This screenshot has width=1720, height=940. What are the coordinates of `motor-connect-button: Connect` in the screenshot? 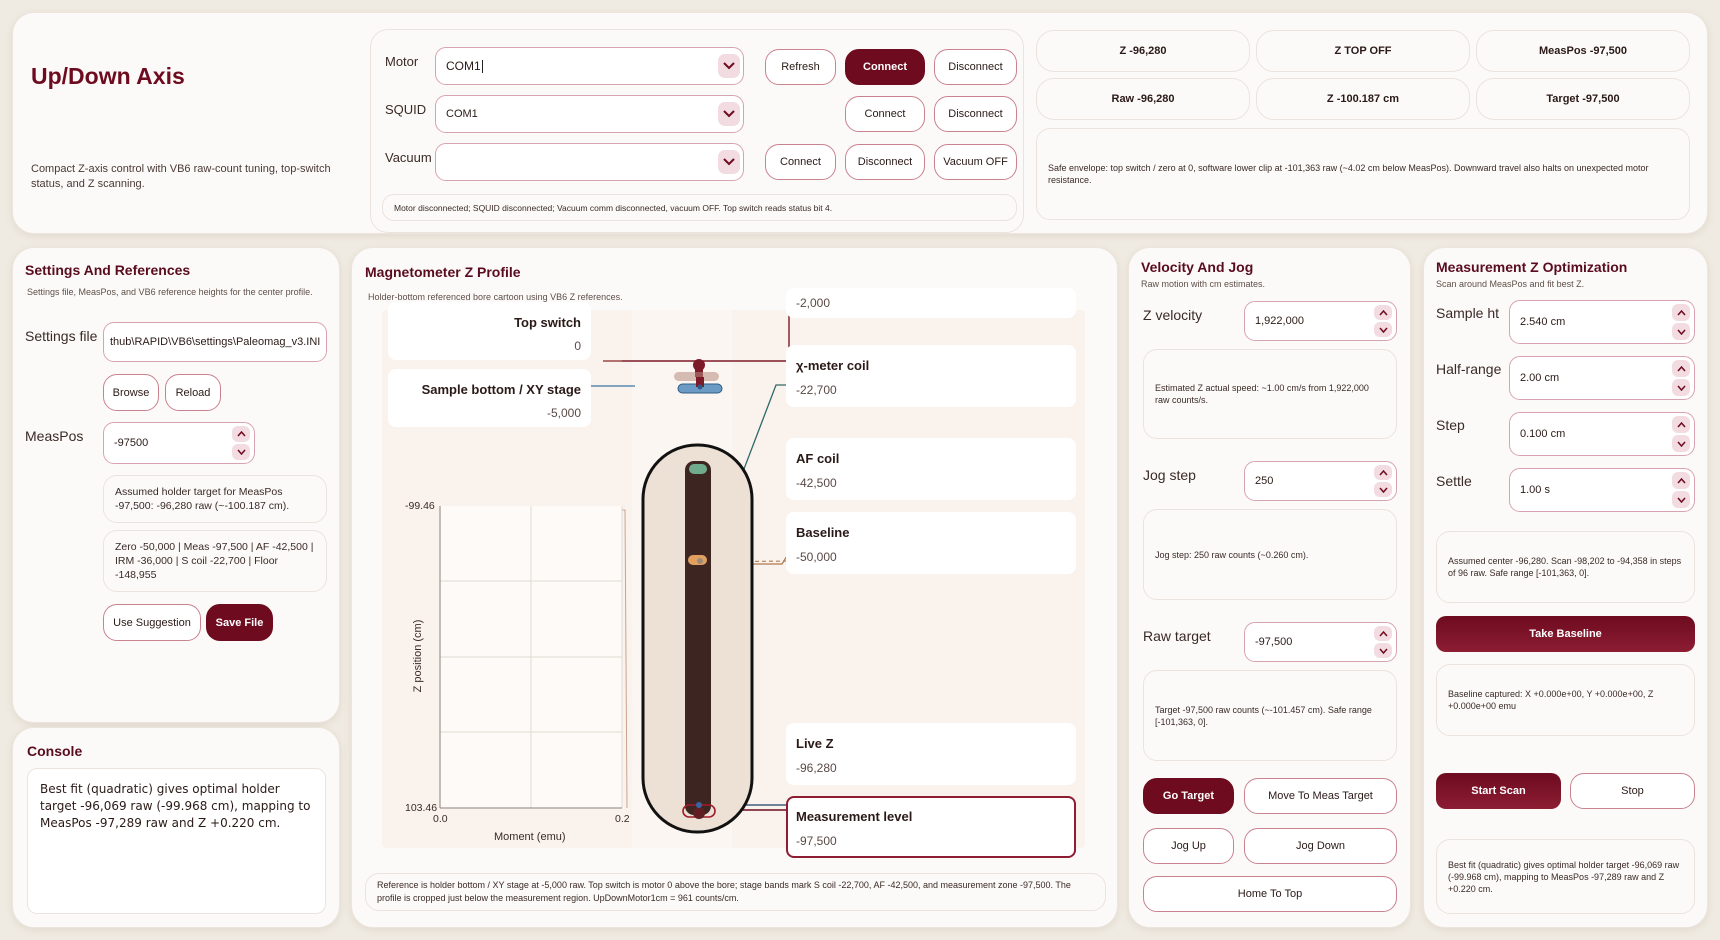 It's located at (885, 67).